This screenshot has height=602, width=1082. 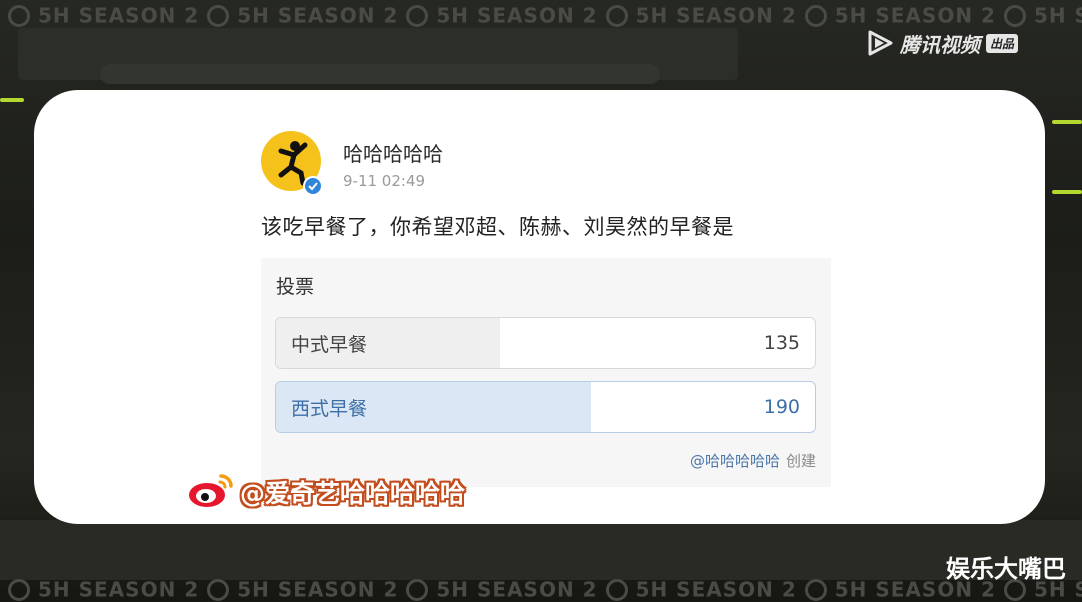 I want to click on brand-name: 腾讯视频, so click(x=940, y=44).